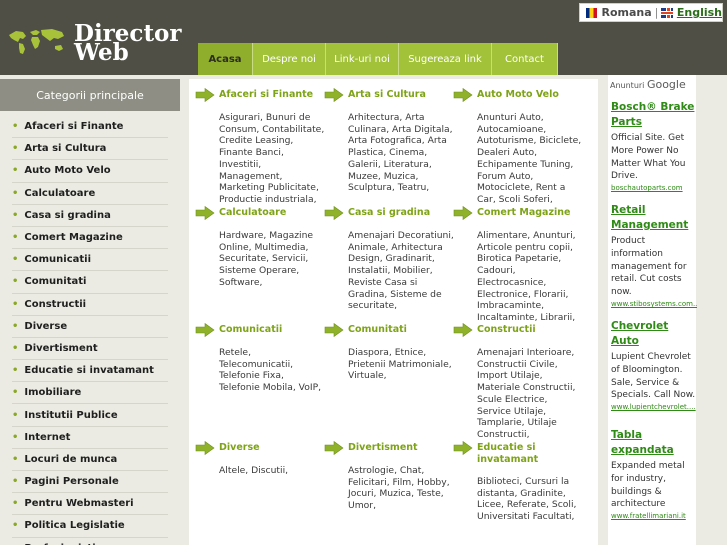 Image resolution: width=727 pixels, height=545 pixels. I want to click on category-title-link: Calculatoare, so click(252, 213).